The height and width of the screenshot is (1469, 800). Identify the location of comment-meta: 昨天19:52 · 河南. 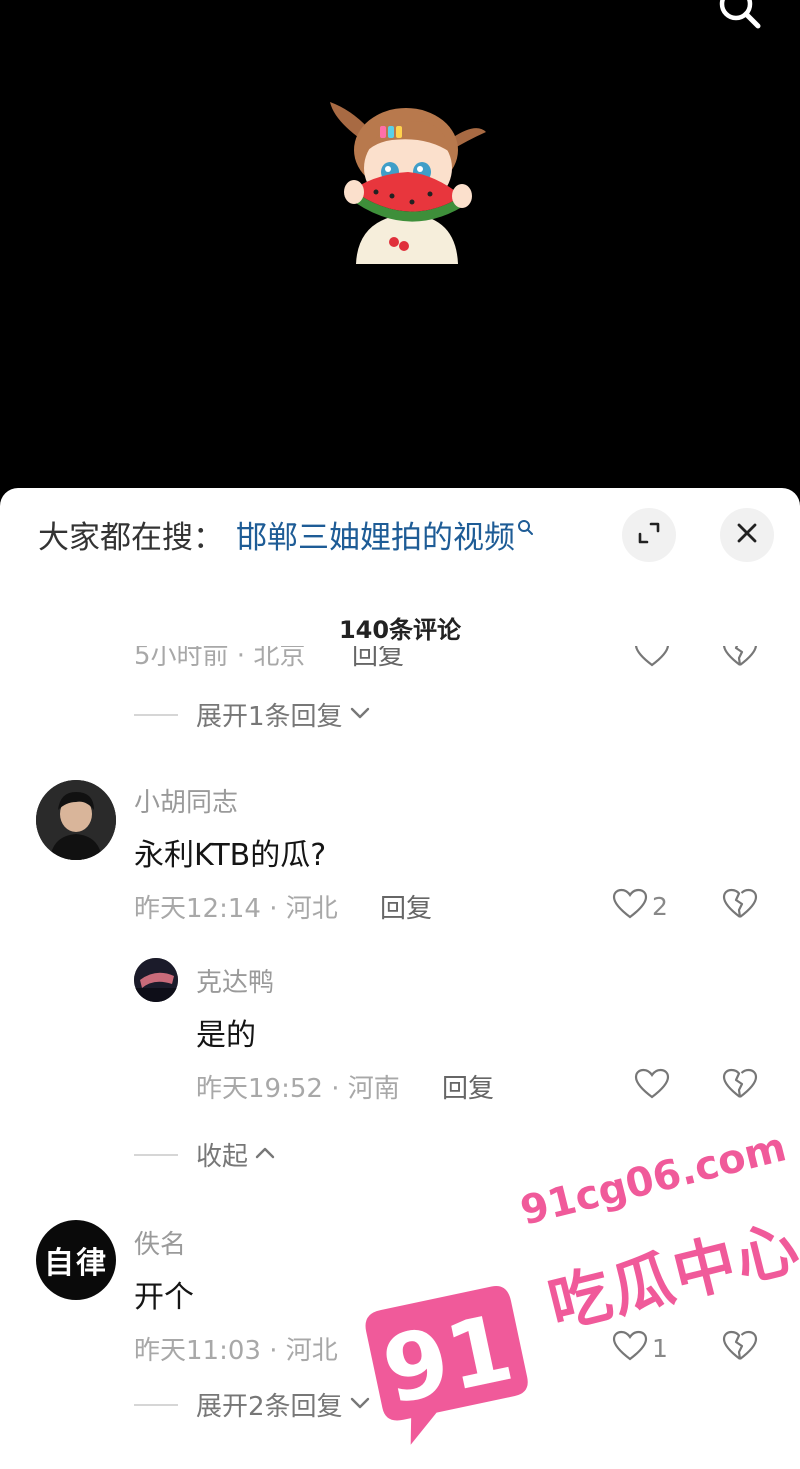
(298, 1089).